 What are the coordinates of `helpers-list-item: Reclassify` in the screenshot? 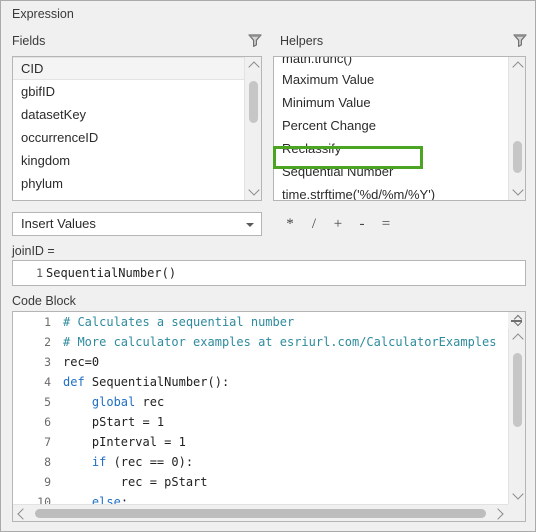 It's located at (391, 148).